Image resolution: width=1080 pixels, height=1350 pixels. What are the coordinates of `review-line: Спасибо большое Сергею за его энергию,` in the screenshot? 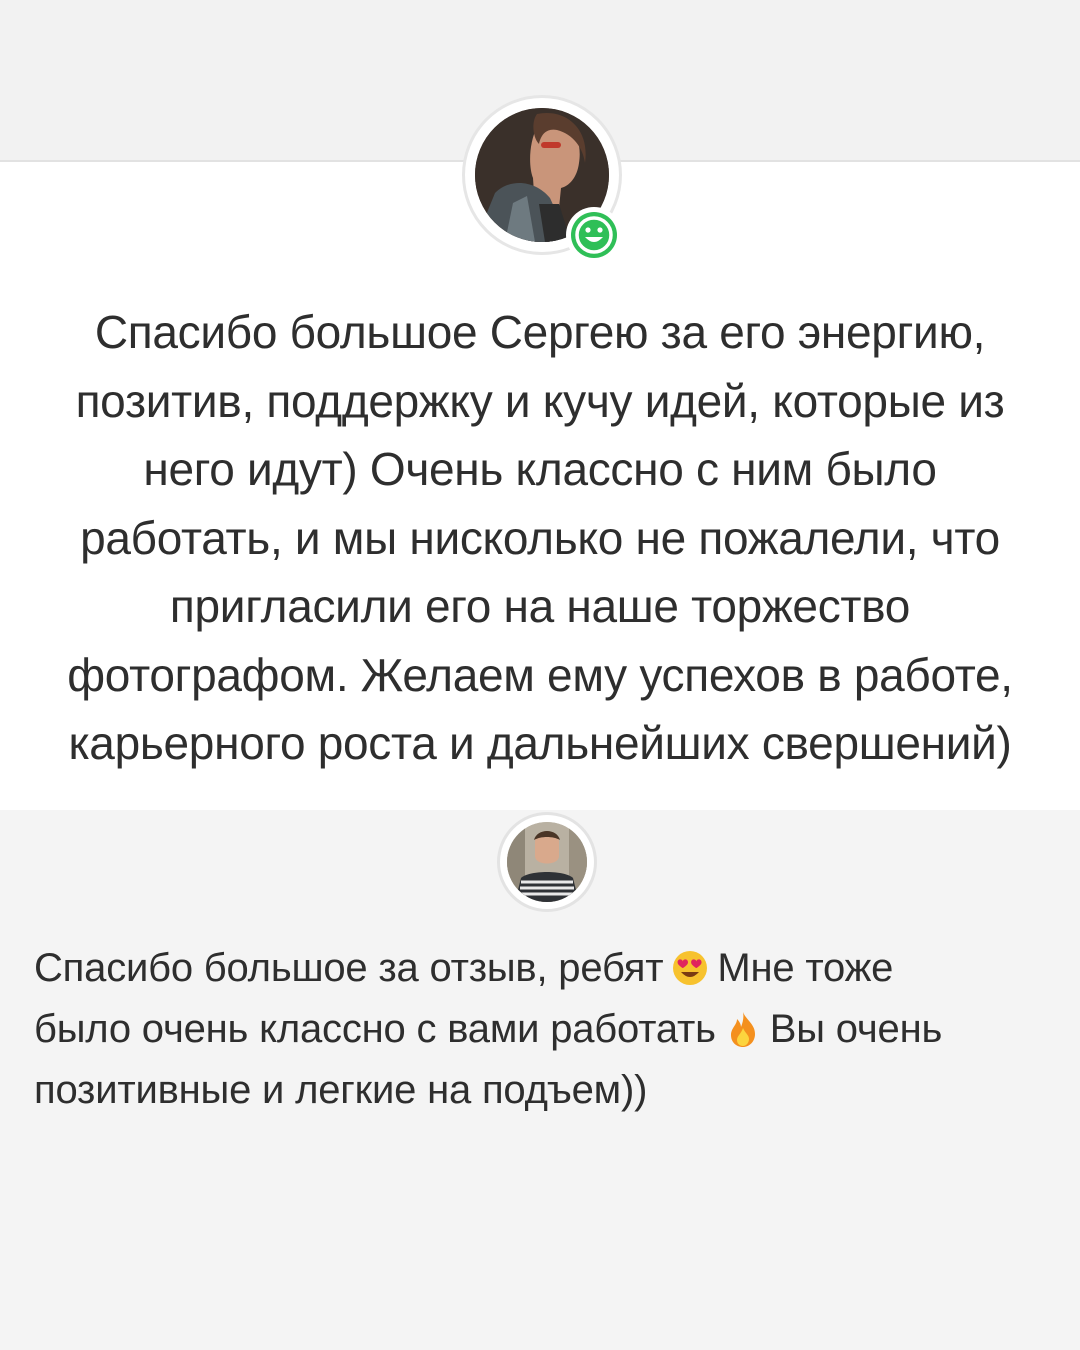 It's located at (540, 332).